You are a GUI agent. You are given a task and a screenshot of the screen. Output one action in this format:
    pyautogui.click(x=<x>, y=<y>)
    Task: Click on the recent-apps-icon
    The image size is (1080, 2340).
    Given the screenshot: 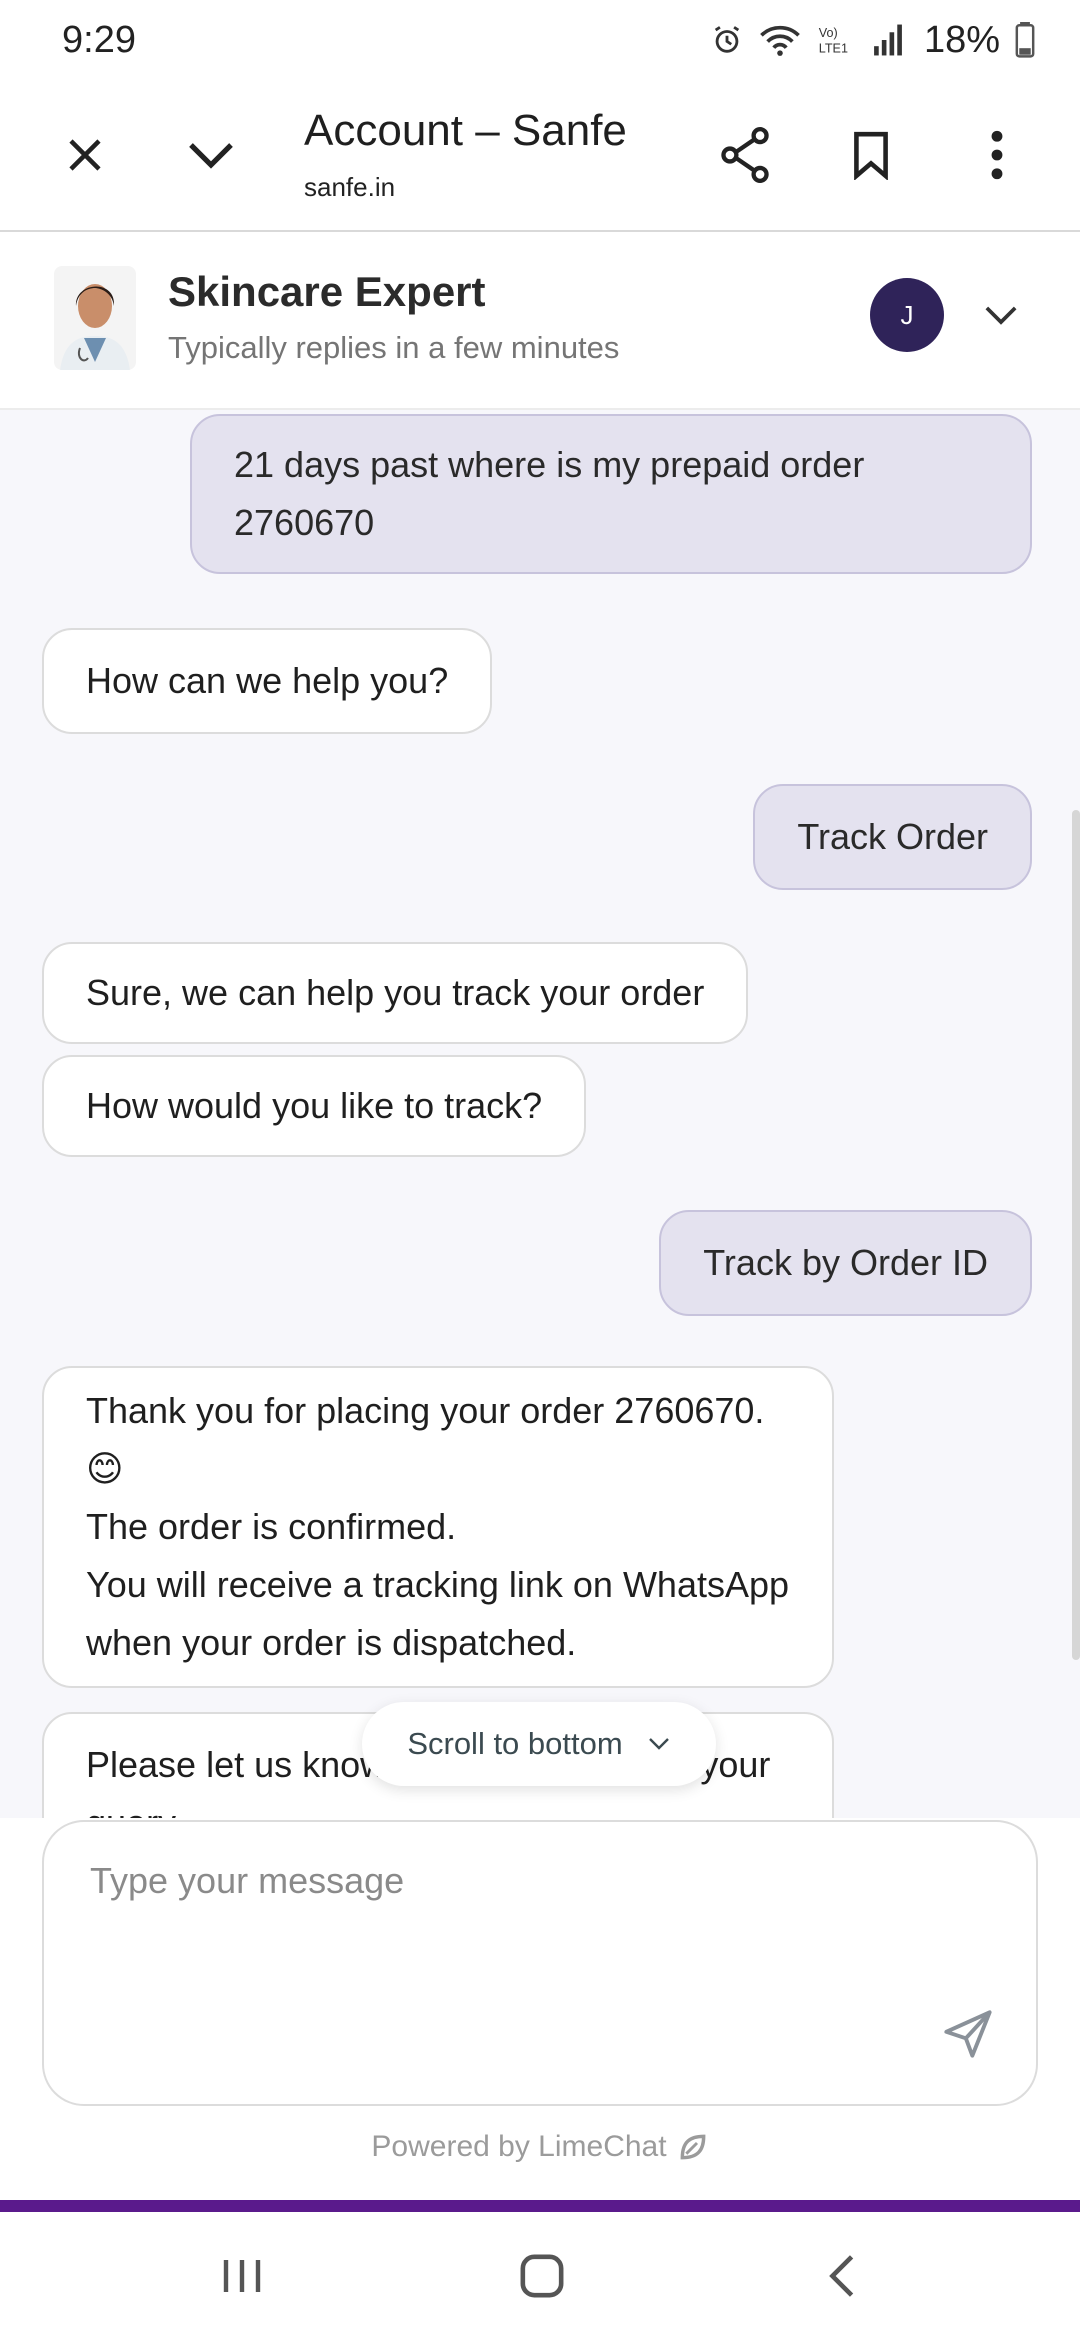 What is the action you would take?
    pyautogui.click(x=242, y=2276)
    